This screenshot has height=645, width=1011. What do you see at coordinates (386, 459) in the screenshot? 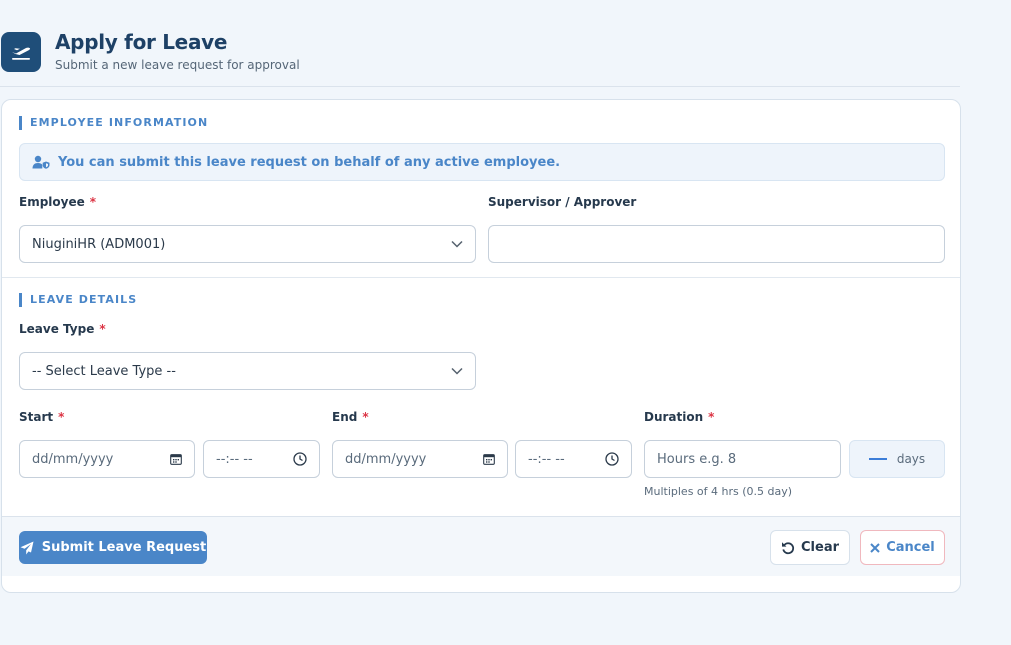
I see `end-date-placeholder: dd/mm/yyyy` at bounding box center [386, 459].